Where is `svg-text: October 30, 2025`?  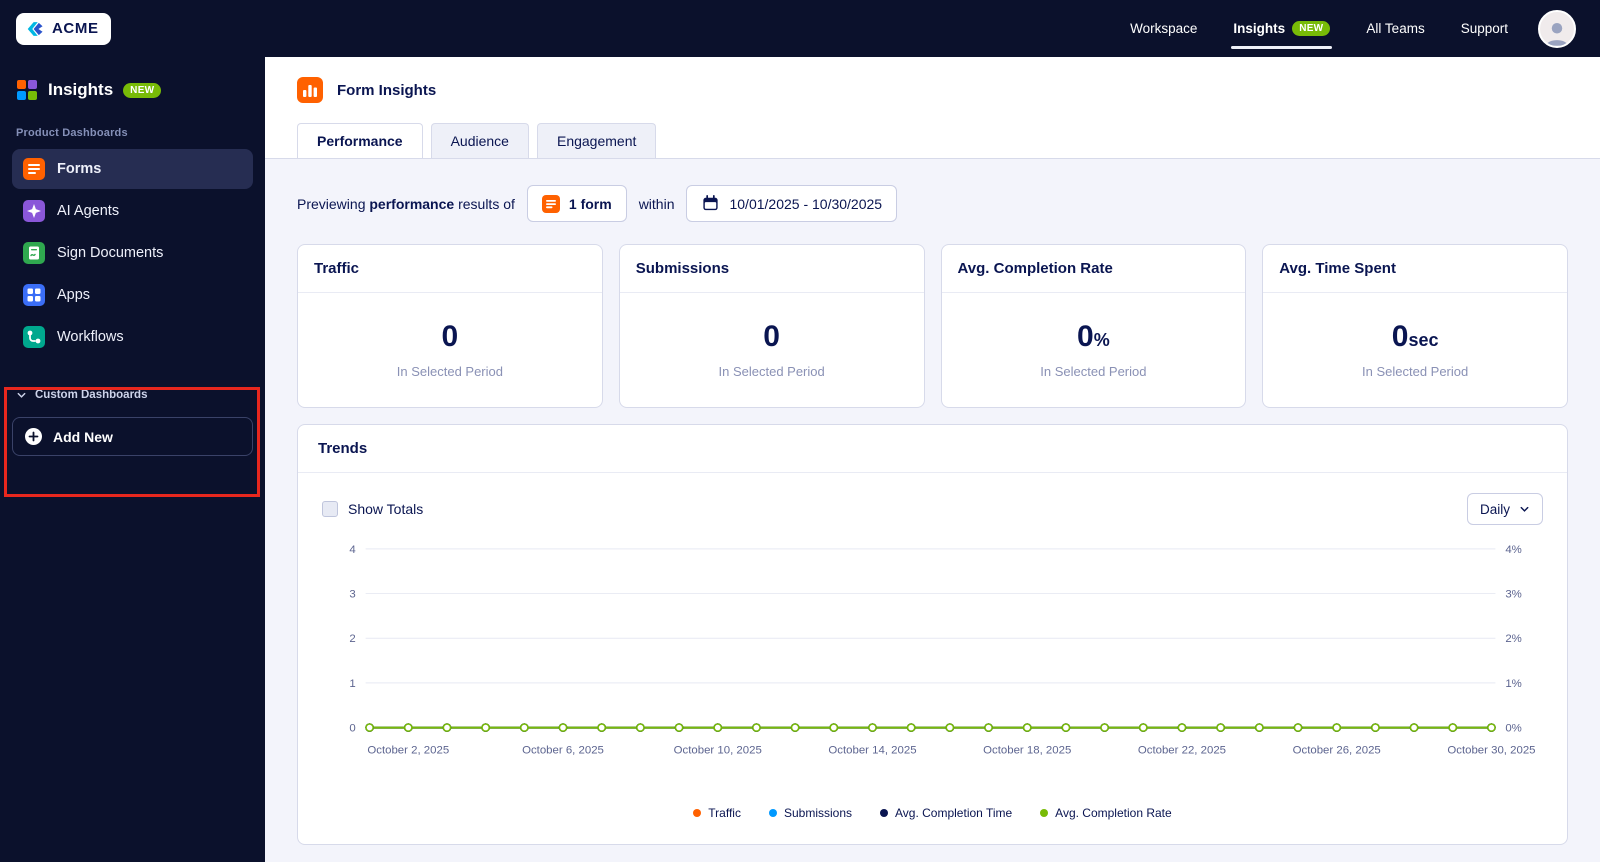
svg-text: October 30, 2025 is located at coordinates (1491, 750).